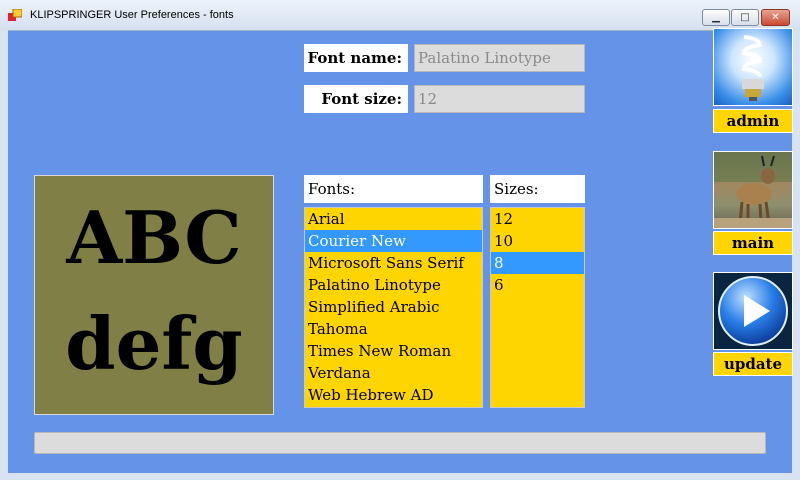 Image resolution: width=800 pixels, height=480 pixels. I want to click on sizes-list-item: 12, so click(537, 219).